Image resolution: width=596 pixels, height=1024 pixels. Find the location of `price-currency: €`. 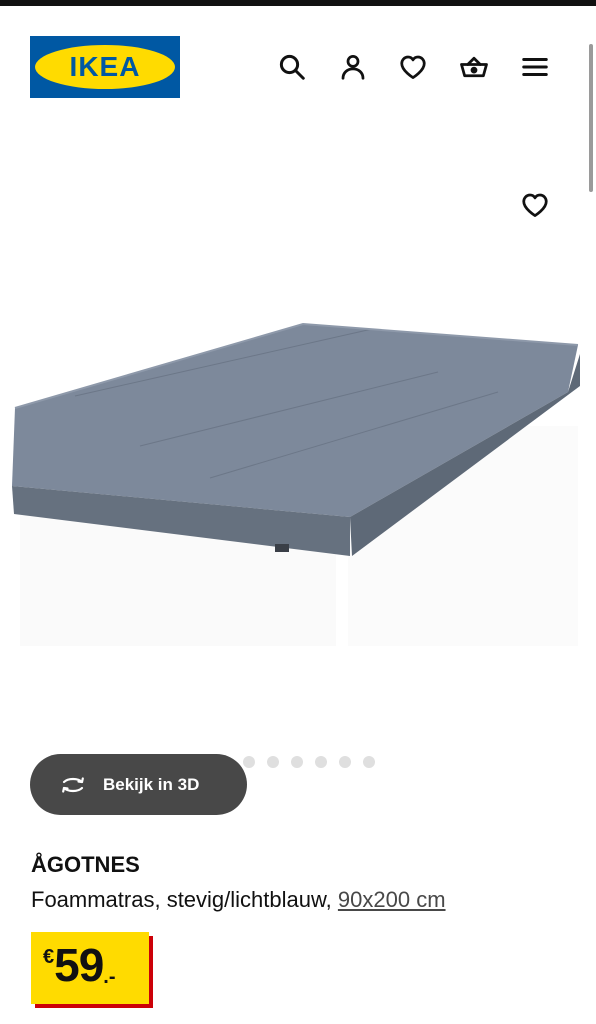

price-currency: € is located at coordinates (49, 957).